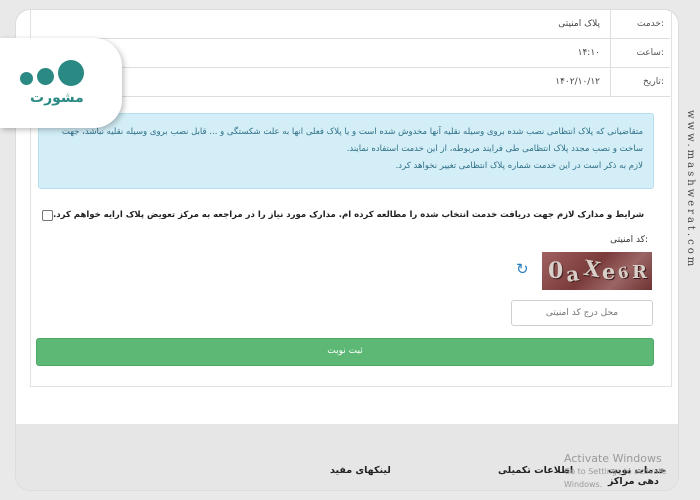  I want to click on windows-activation-title: Activate Windows, so click(613, 458).